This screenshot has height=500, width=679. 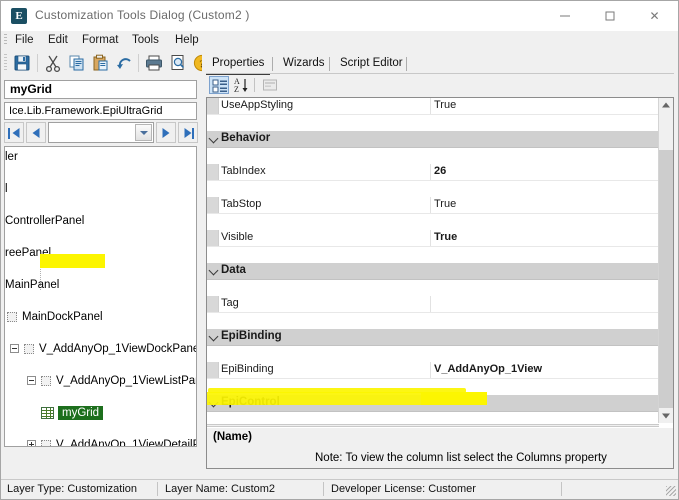 I want to click on svg-text: Z, so click(x=236, y=89).